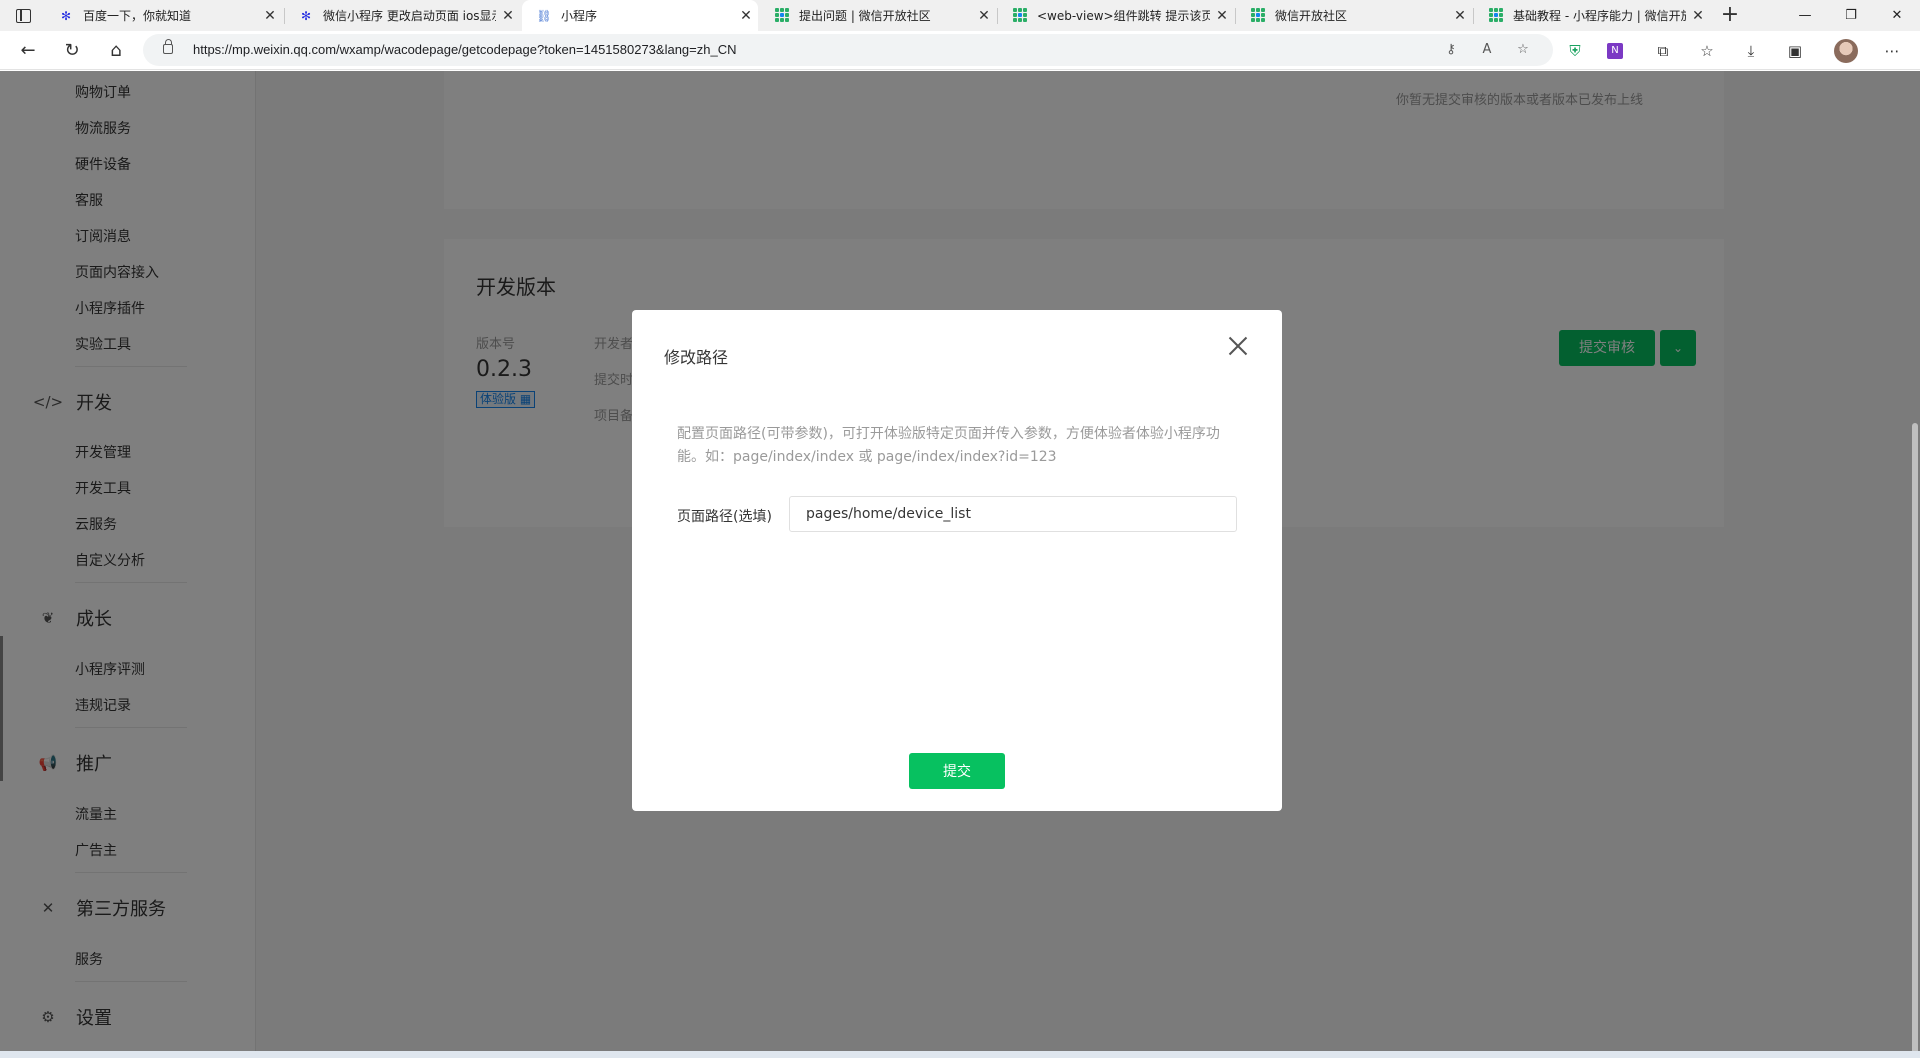 The image size is (1920, 1058). I want to click on browser-tab: <web-view>组件跳转 提示该页面 ✕, so click(1116, 15).